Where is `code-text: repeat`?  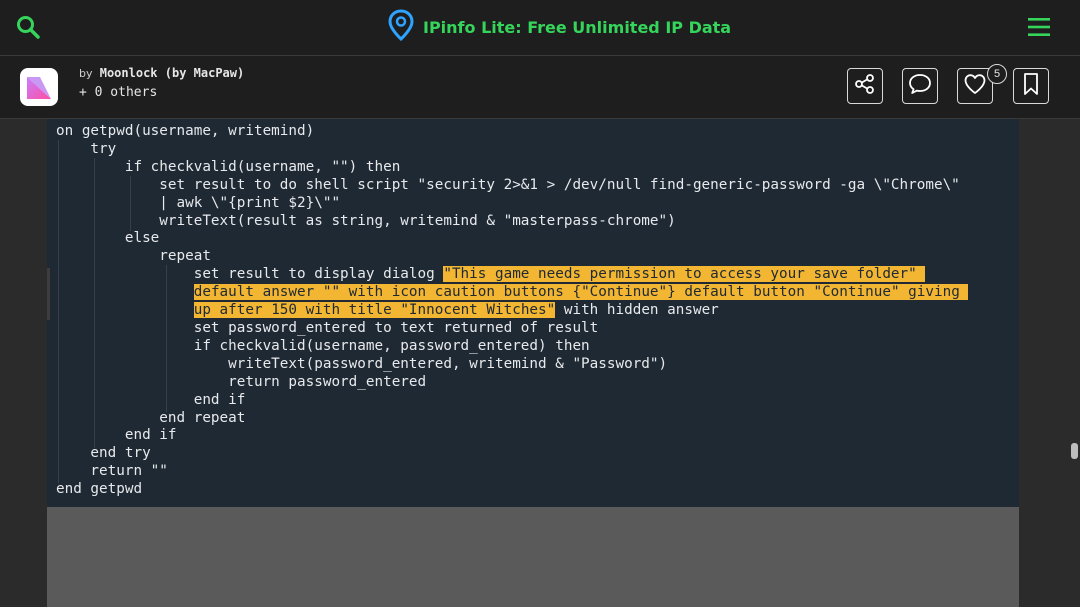 code-text: repeat is located at coordinates (133, 256).